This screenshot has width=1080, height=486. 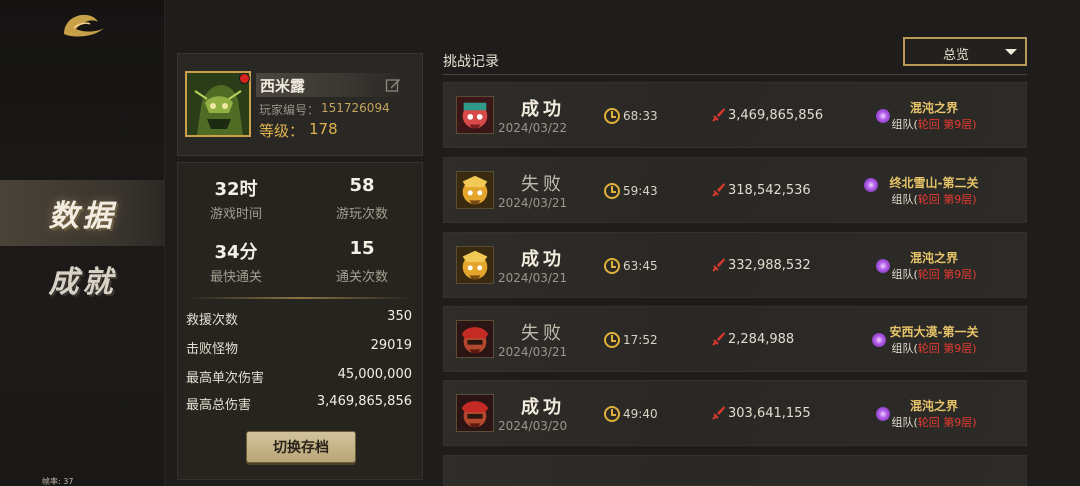 What do you see at coordinates (82, 282) in the screenshot?
I see `nav-item-achievements-label: 成就` at bounding box center [82, 282].